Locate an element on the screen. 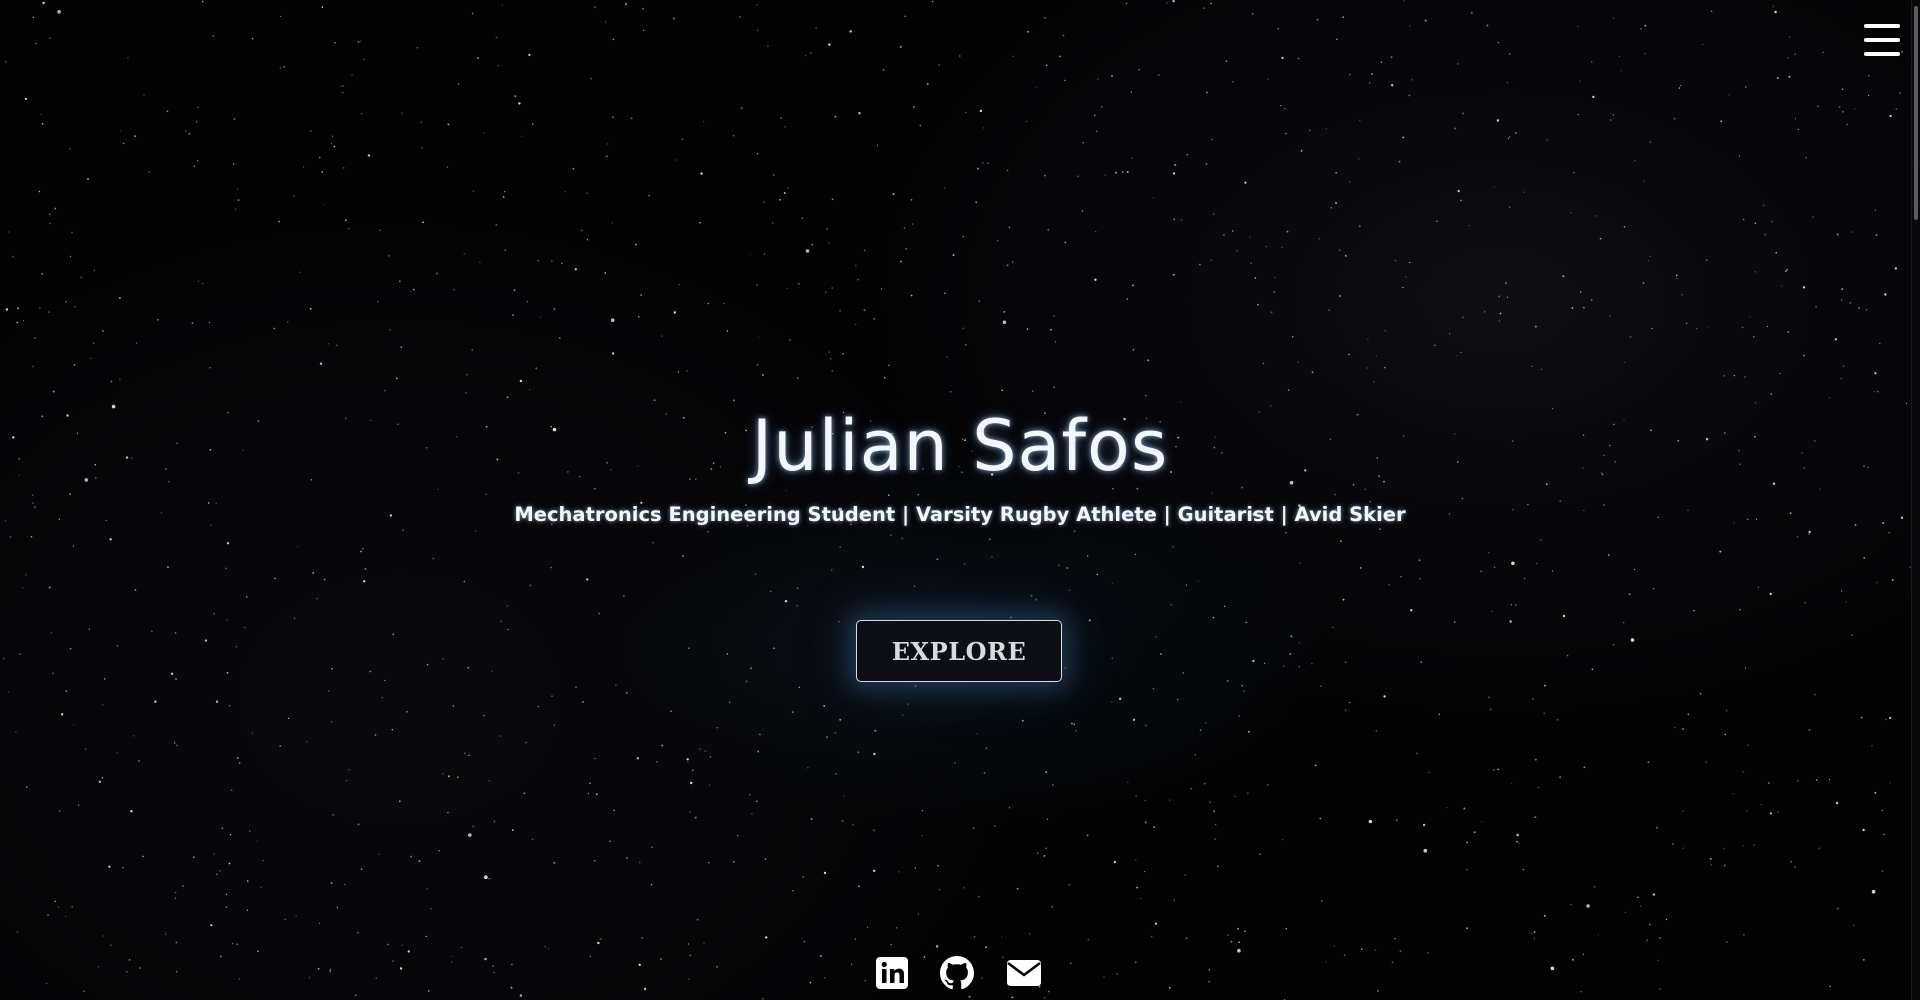  scrollbar-thumb is located at coordinates (1916, 113).